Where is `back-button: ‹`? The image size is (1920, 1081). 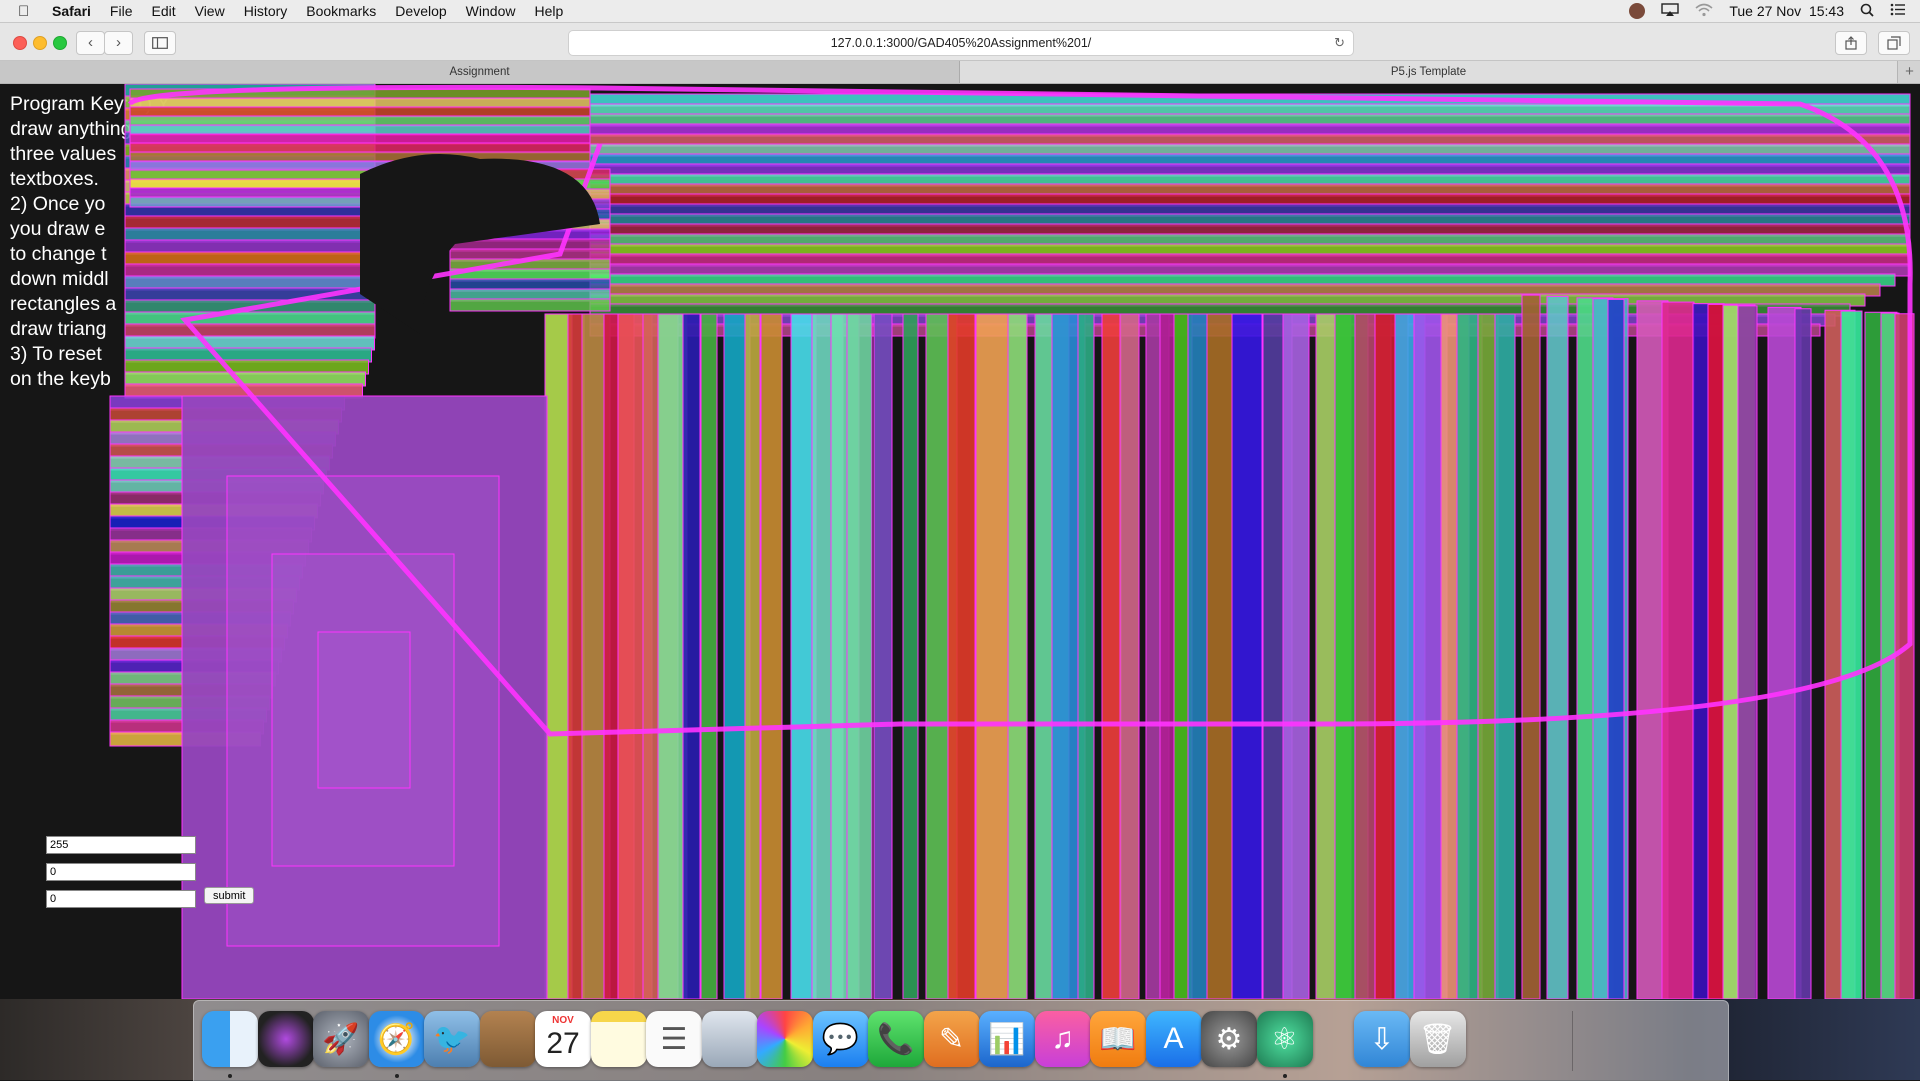
back-button: ‹ is located at coordinates (90, 43).